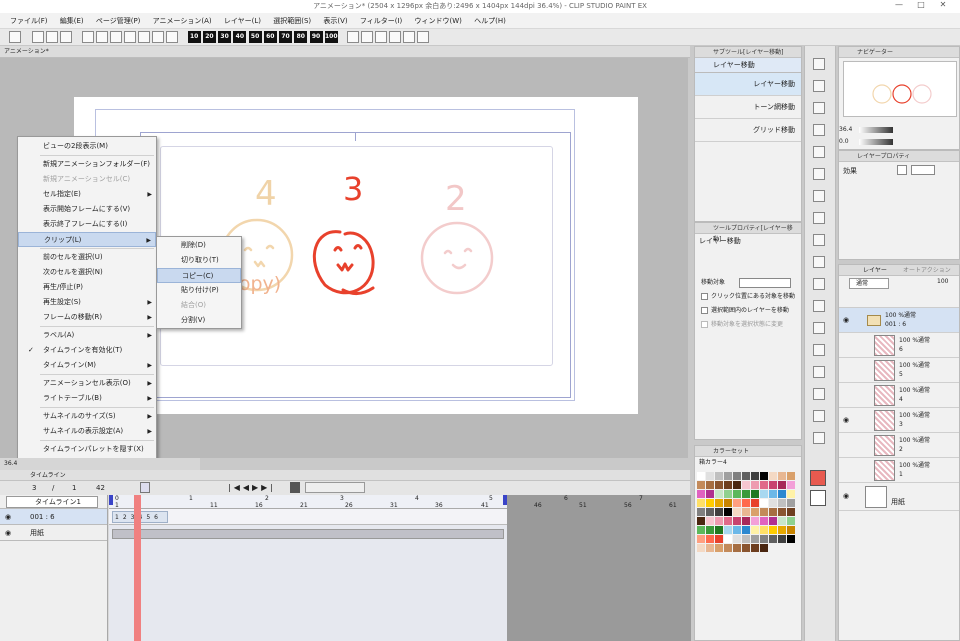 Image resolution: width=960 pixels, height=641 pixels. I want to click on menu-filter: フィルター(I), so click(381, 21).